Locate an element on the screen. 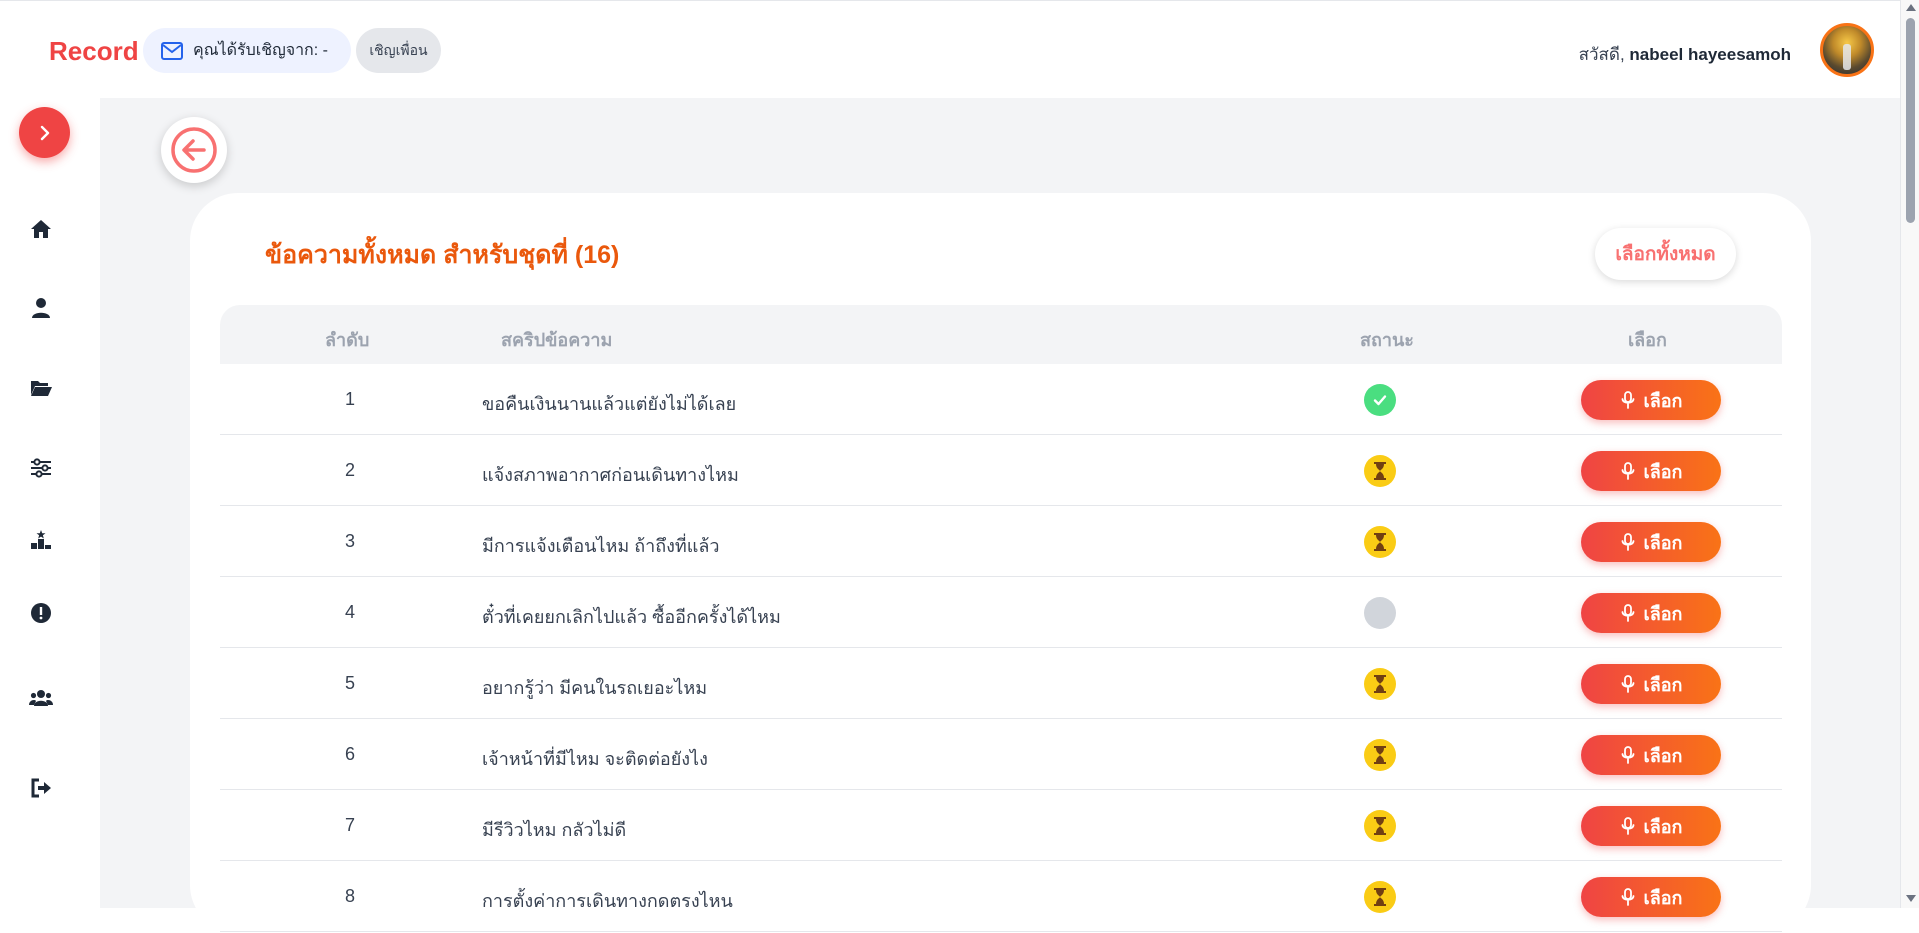  row-number: 1 is located at coordinates (349, 399).